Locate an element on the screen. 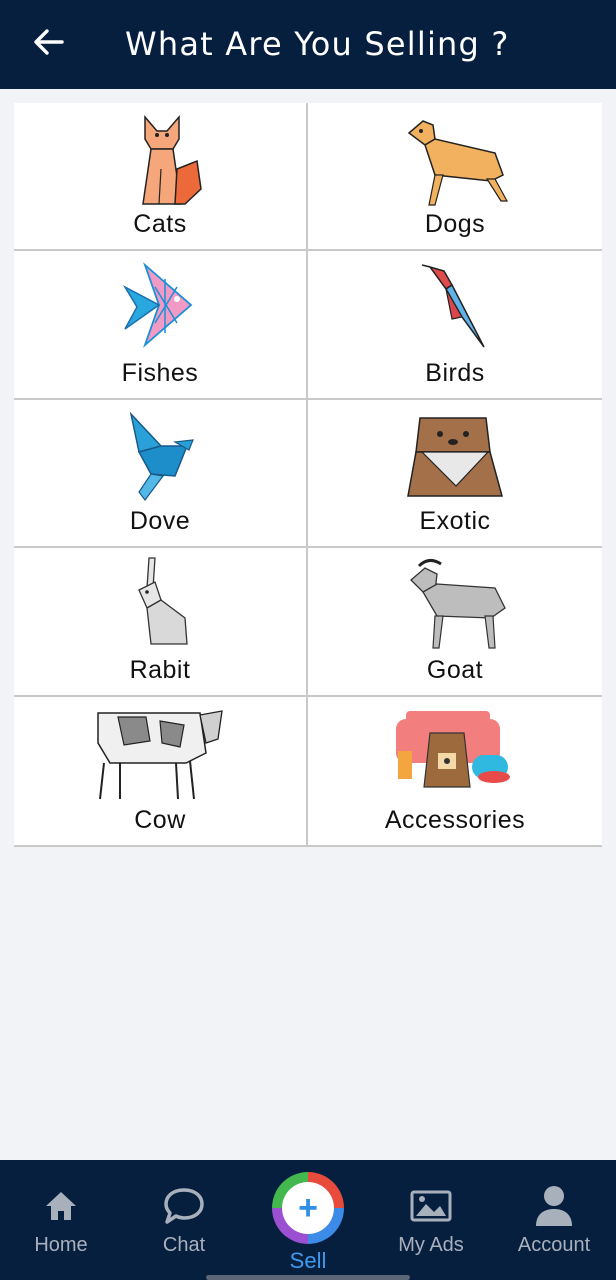 This screenshot has height=1280, width=616. category-dove: Dove is located at coordinates (161, 474).